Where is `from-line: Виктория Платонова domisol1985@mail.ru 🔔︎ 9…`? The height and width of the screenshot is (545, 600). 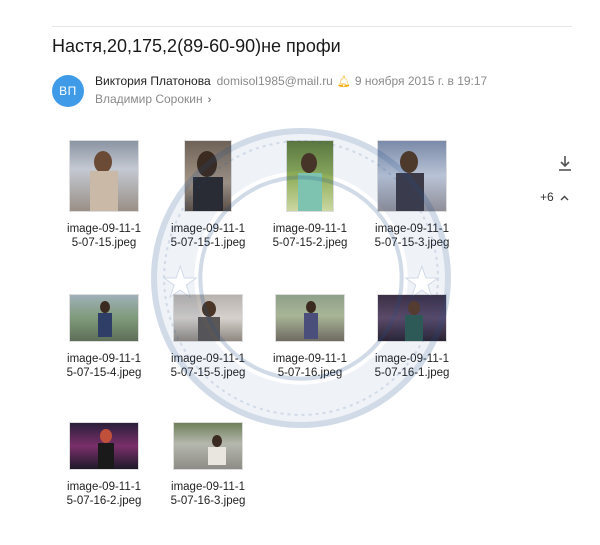
from-line: Виктория Платонова domisol1985@mail.ru 🔔︎ 9… is located at coordinates (291, 81).